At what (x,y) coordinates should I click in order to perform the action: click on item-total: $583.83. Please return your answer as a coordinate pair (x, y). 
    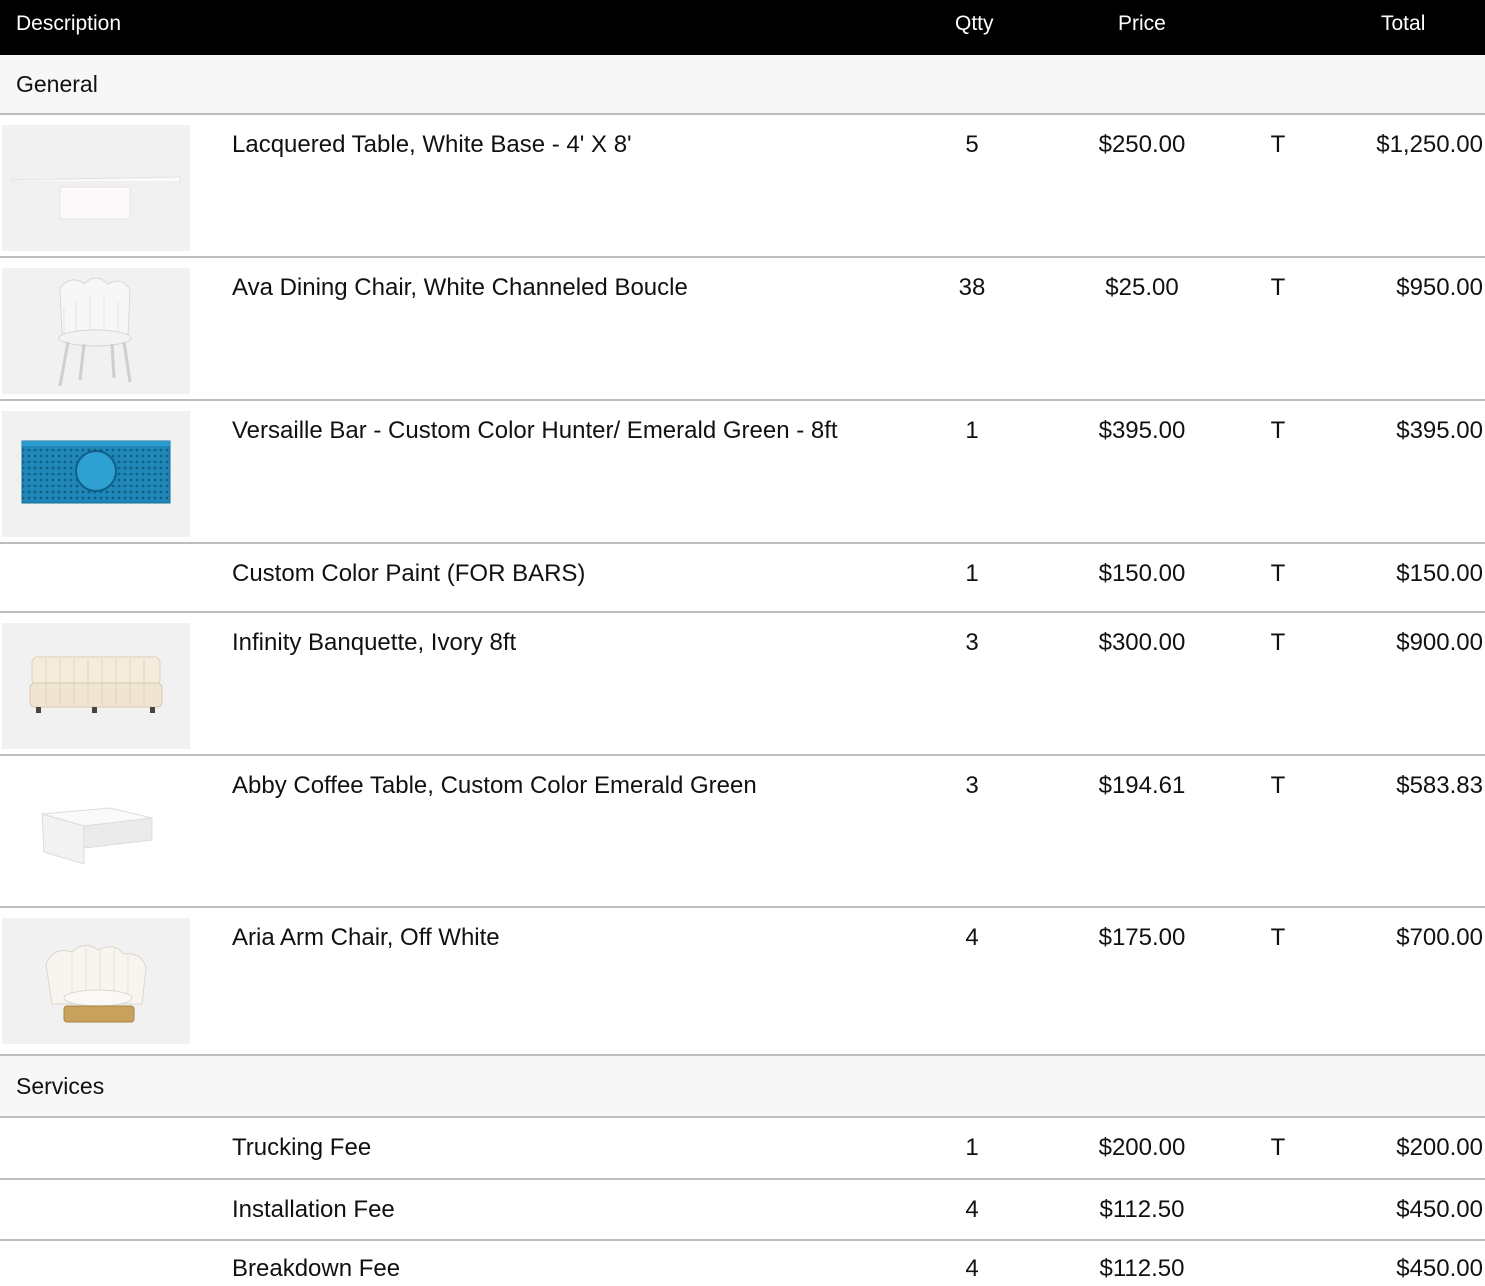
    Looking at the image, I should click on (1439, 785).